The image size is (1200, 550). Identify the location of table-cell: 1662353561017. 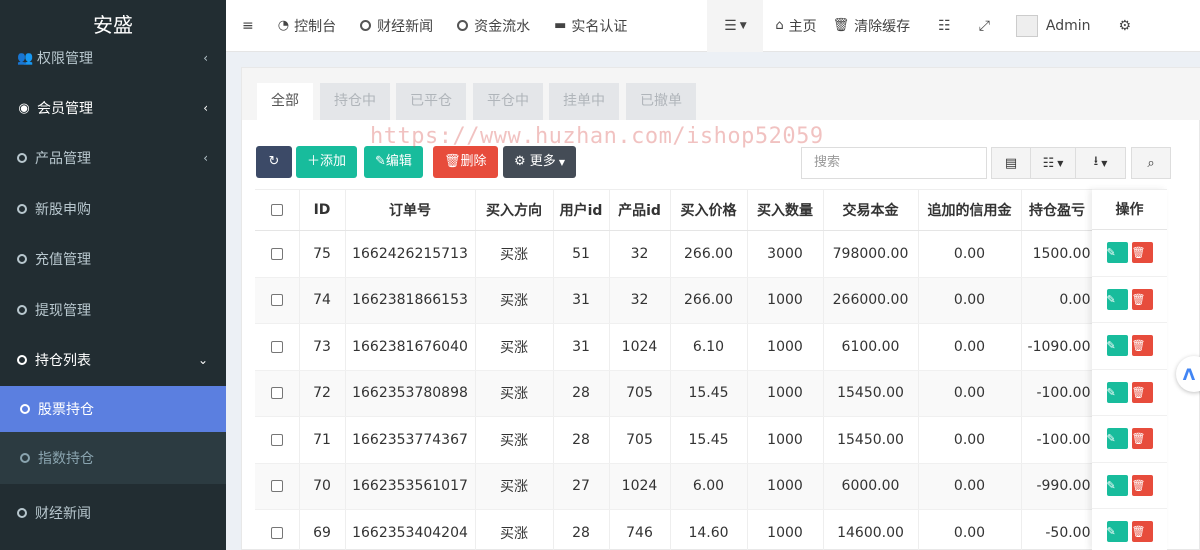
(410, 486).